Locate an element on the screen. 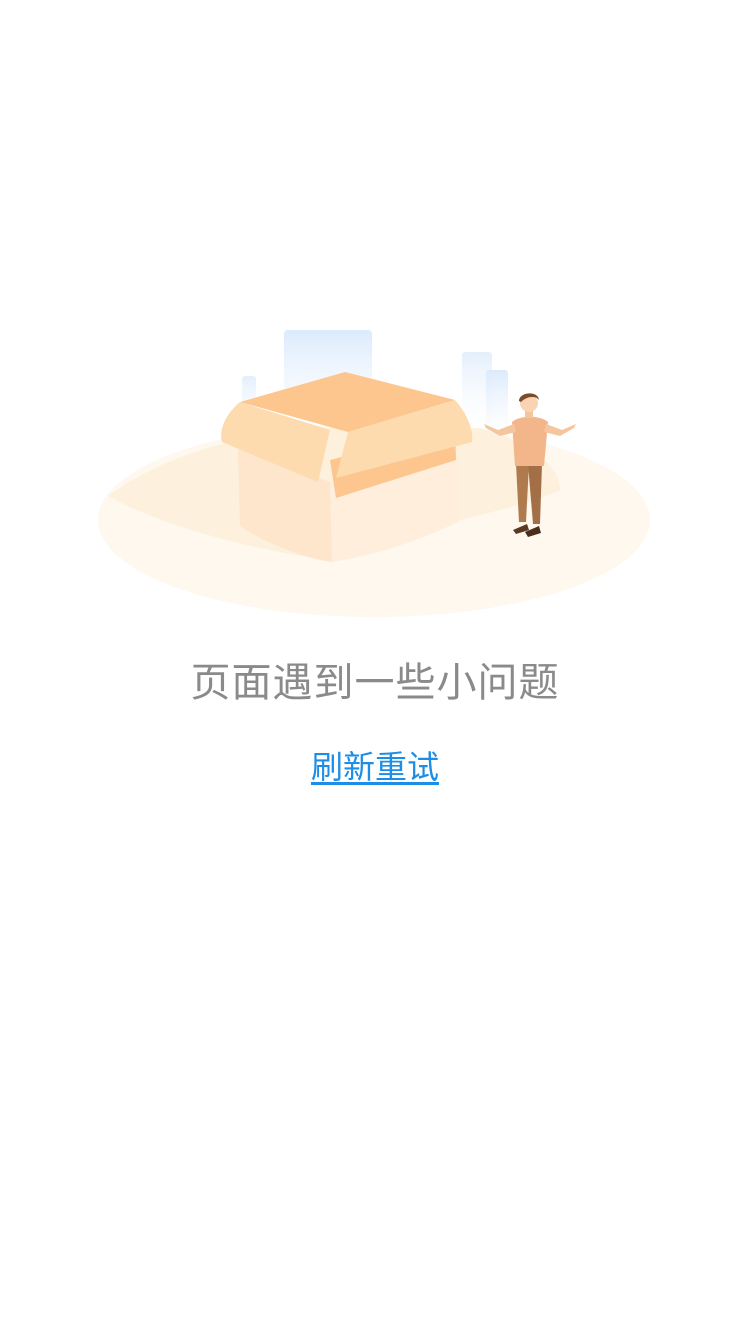 This screenshot has width=750, height=1334. retry-container: 刷新重试 is located at coordinates (375, 767).